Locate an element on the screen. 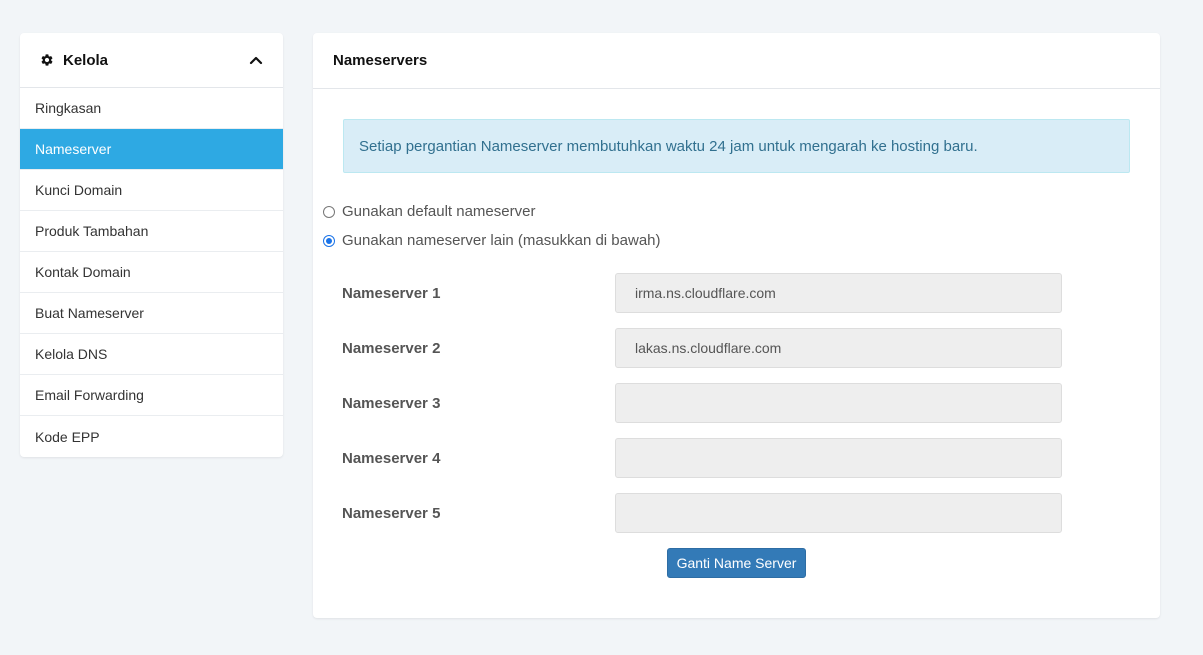 The image size is (1203, 655). nameserver-2-input is located at coordinates (838, 348).